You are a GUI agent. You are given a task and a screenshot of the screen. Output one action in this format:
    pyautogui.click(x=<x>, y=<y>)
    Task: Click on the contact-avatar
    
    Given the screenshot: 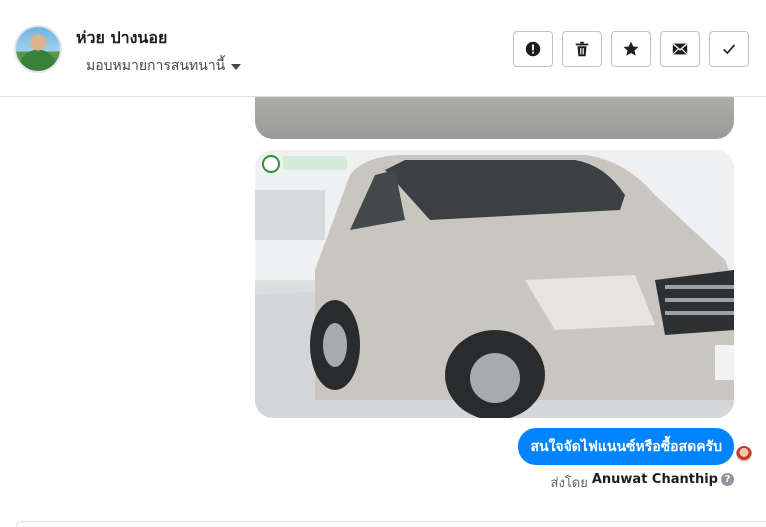 What is the action you would take?
    pyautogui.click(x=38, y=49)
    